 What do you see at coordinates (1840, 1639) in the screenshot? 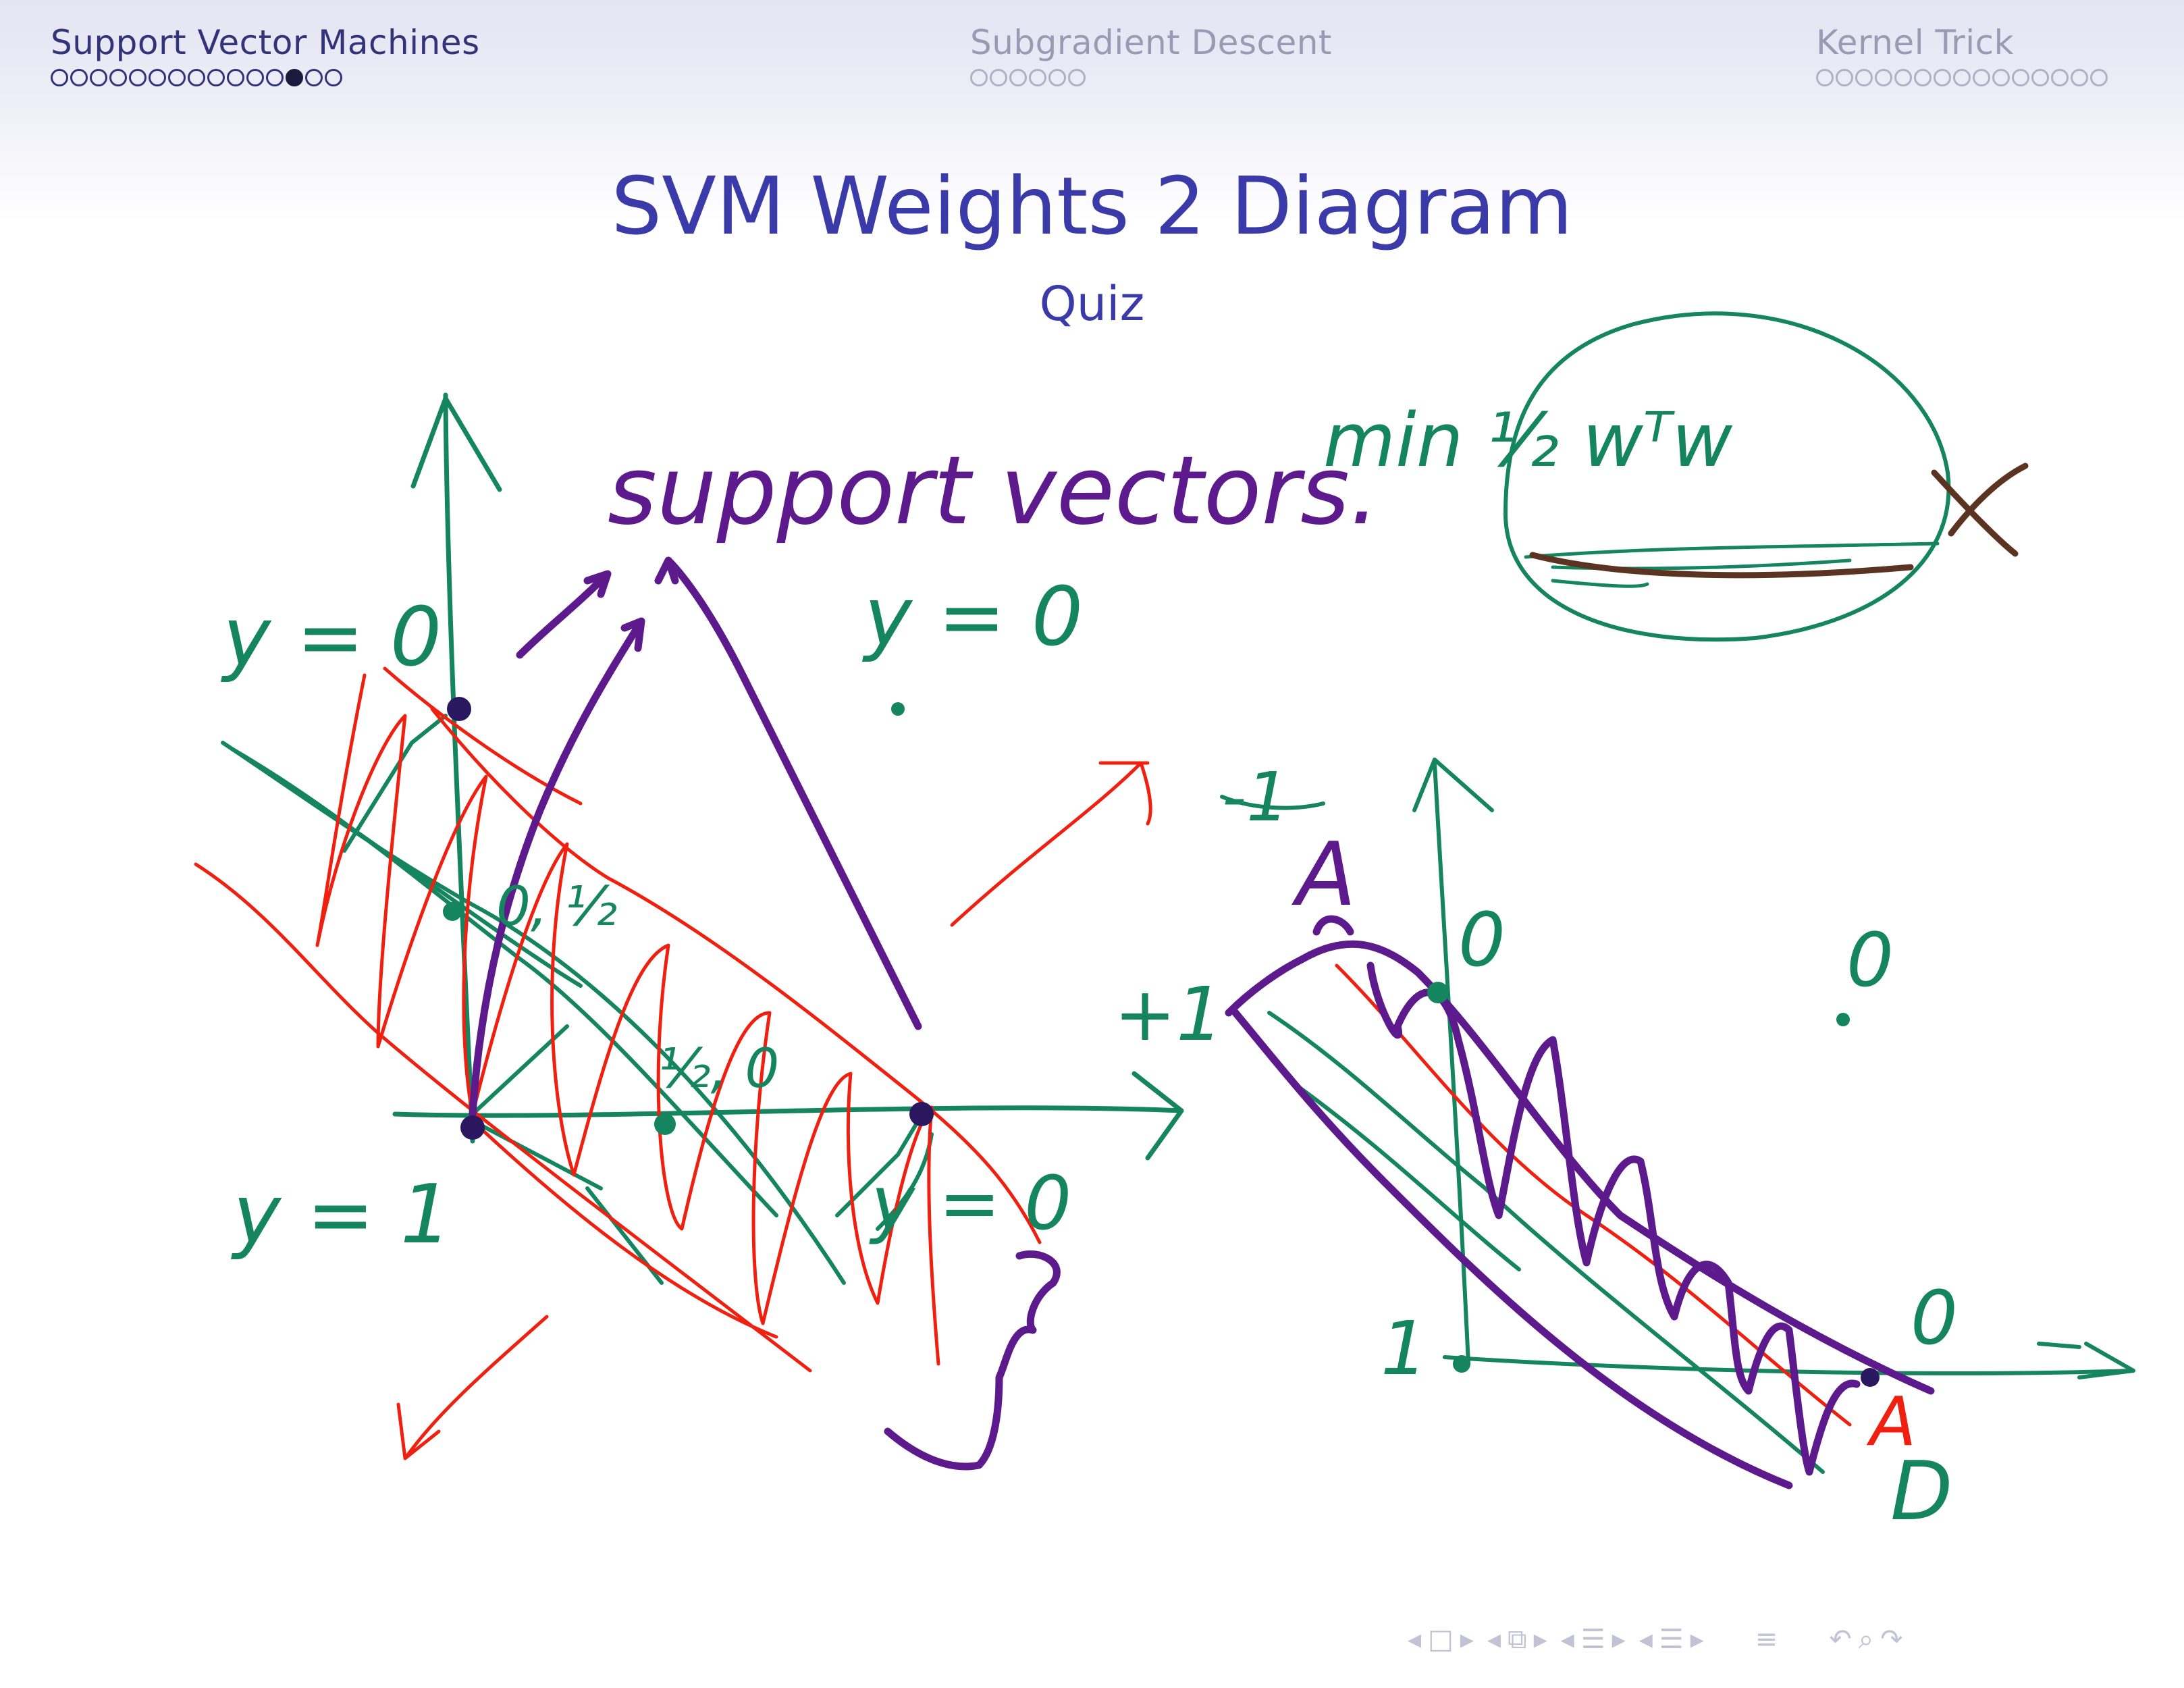
I see `nav-undo-icon: ↶` at bounding box center [1840, 1639].